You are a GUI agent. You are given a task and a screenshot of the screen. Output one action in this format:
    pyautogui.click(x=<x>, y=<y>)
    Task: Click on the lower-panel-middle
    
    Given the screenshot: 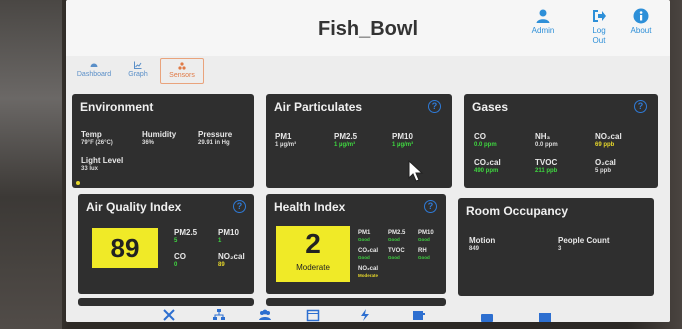 What is the action you would take?
    pyautogui.click(x=356, y=302)
    